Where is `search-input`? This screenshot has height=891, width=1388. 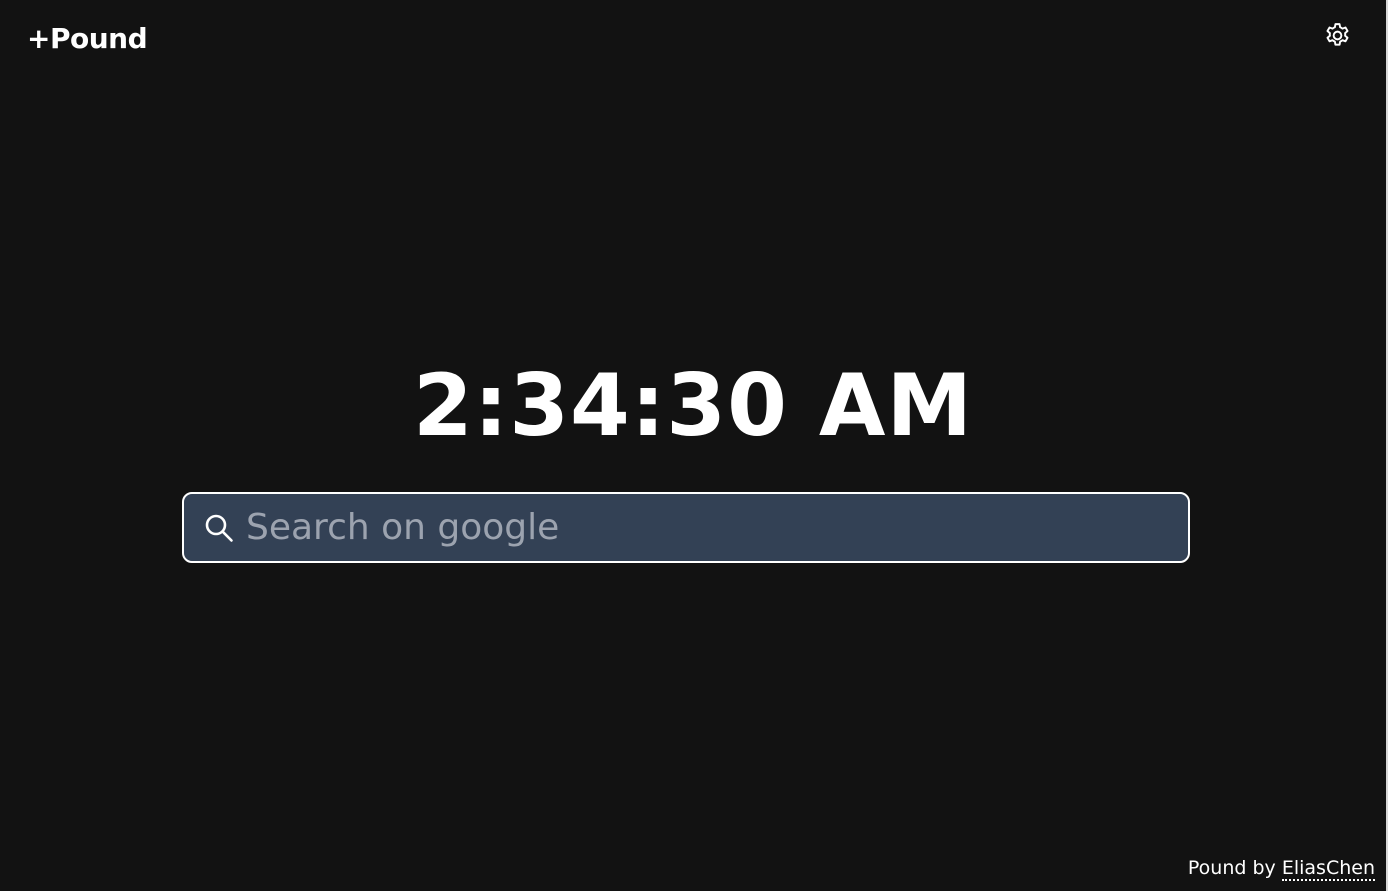 search-input is located at coordinates (706, 527).